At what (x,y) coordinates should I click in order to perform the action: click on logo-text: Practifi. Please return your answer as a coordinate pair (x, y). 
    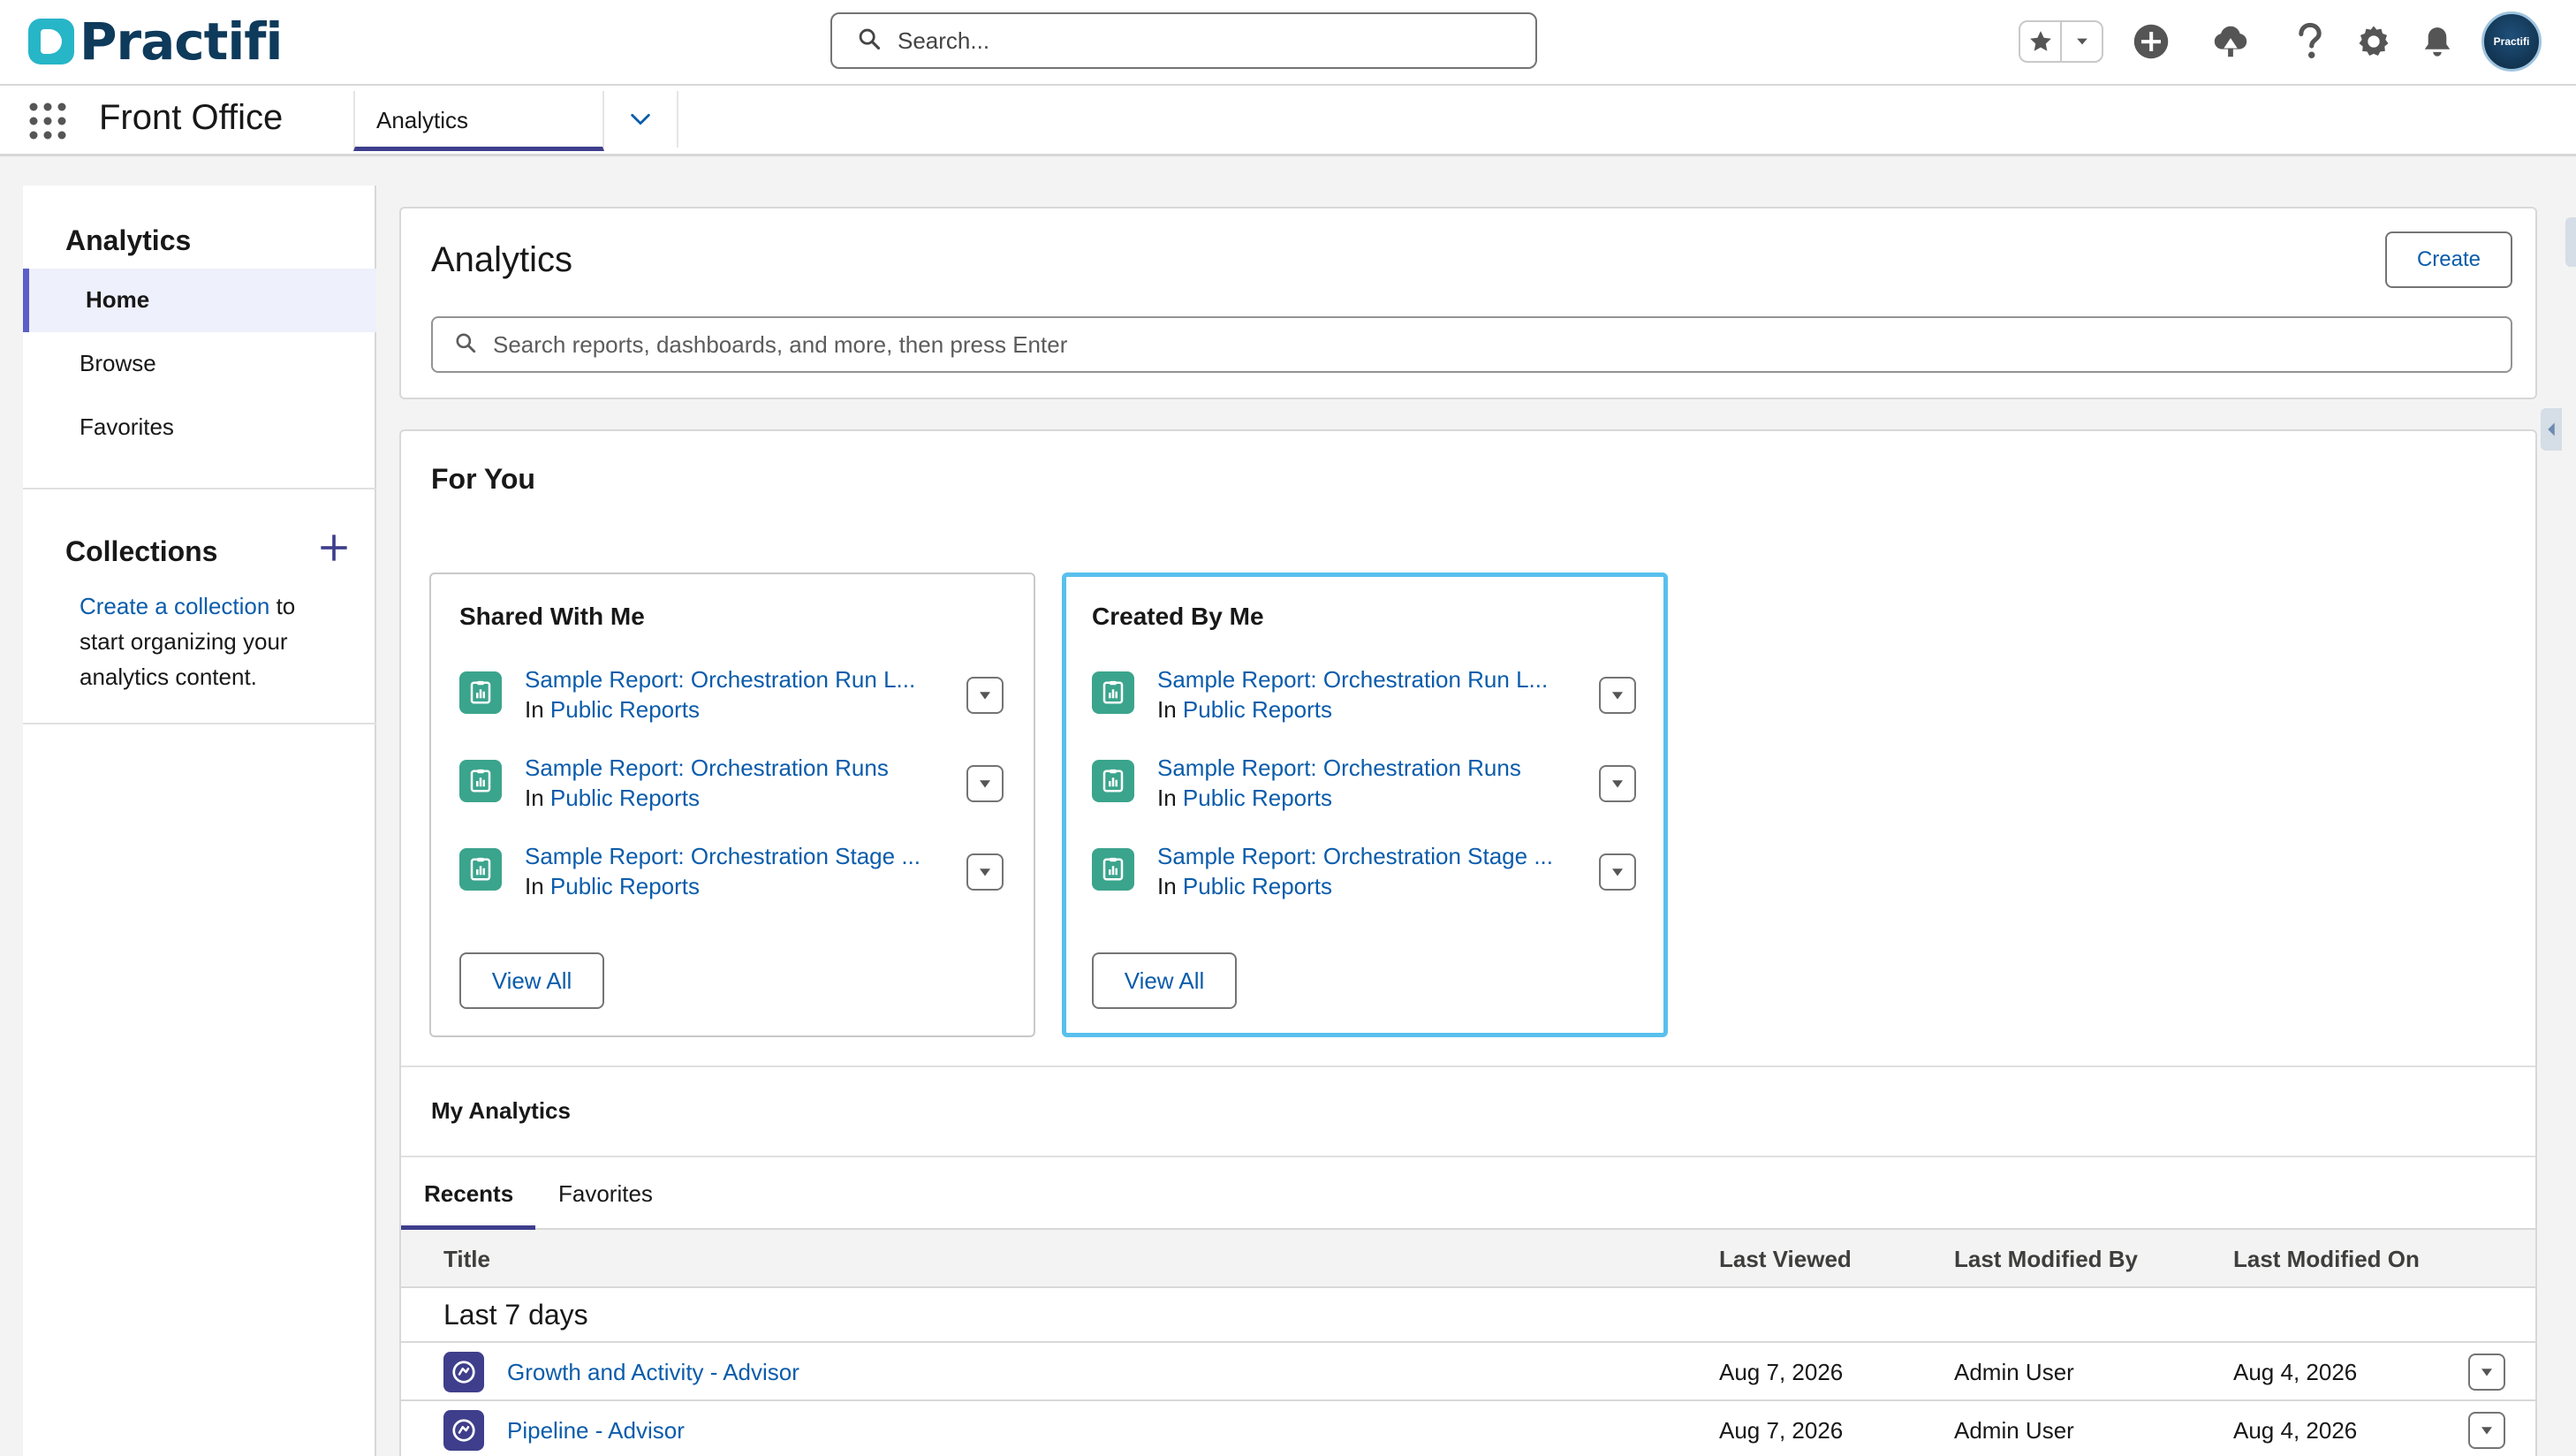
    Looking at the image, I should click on (181, 42).